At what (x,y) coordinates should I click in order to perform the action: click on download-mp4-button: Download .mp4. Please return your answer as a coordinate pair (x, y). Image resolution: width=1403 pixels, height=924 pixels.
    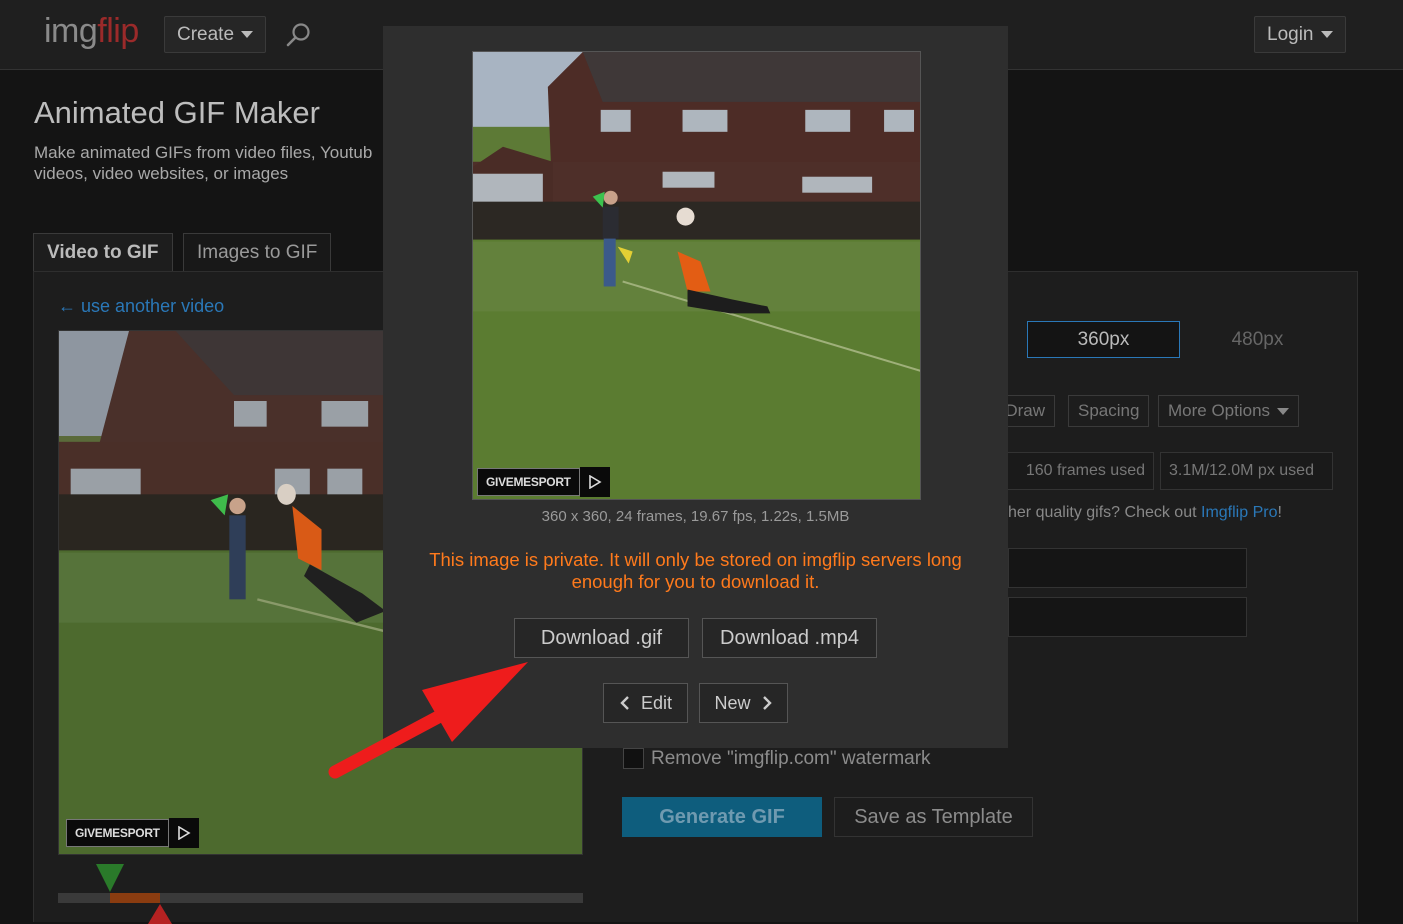
    Looking at the image, I should click on (789, 638).